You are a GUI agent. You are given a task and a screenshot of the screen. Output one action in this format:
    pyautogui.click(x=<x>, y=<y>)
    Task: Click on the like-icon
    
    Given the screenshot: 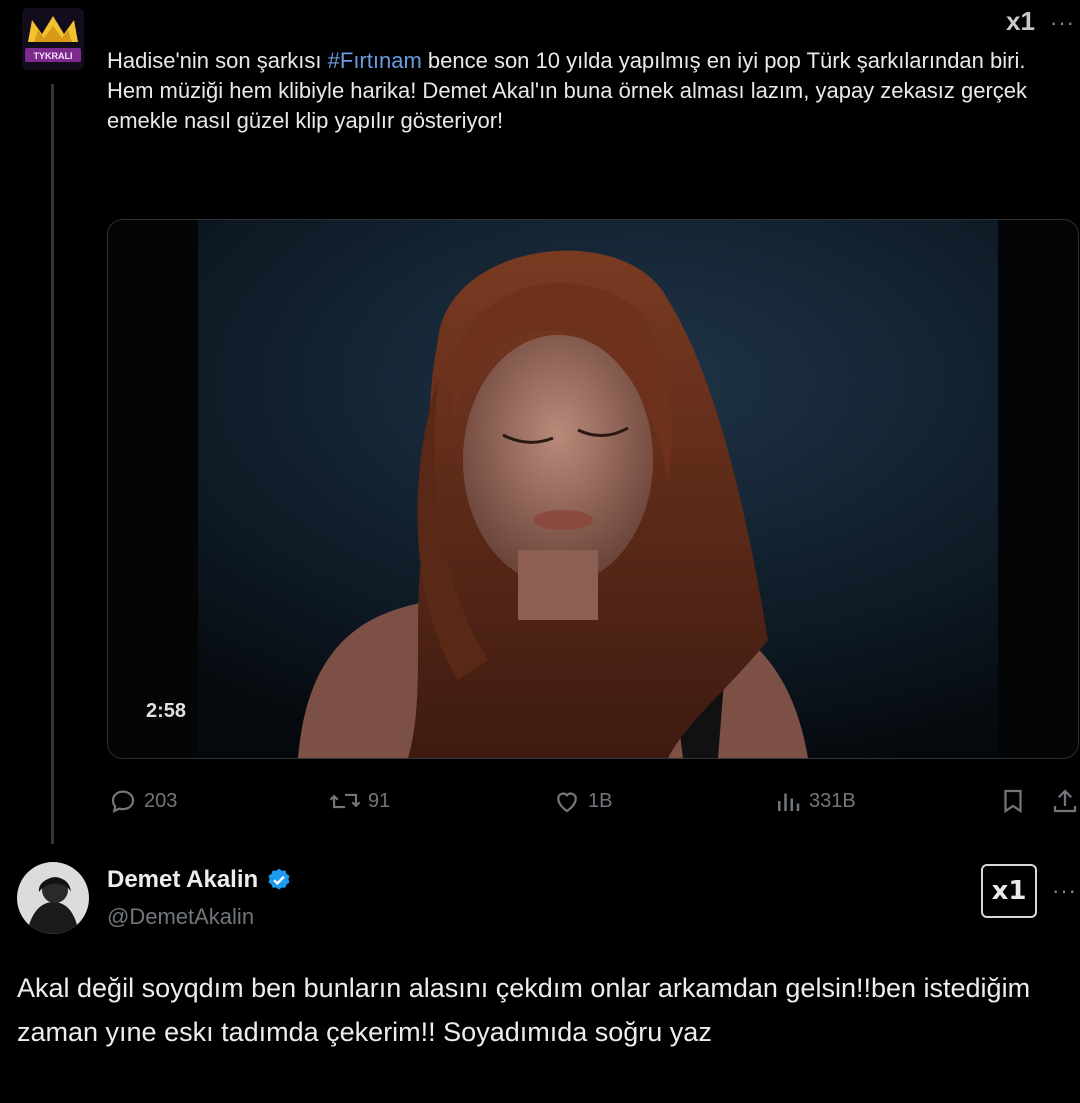 What is the action you would take?
    pyautogui.click(x=567, y=802)
    